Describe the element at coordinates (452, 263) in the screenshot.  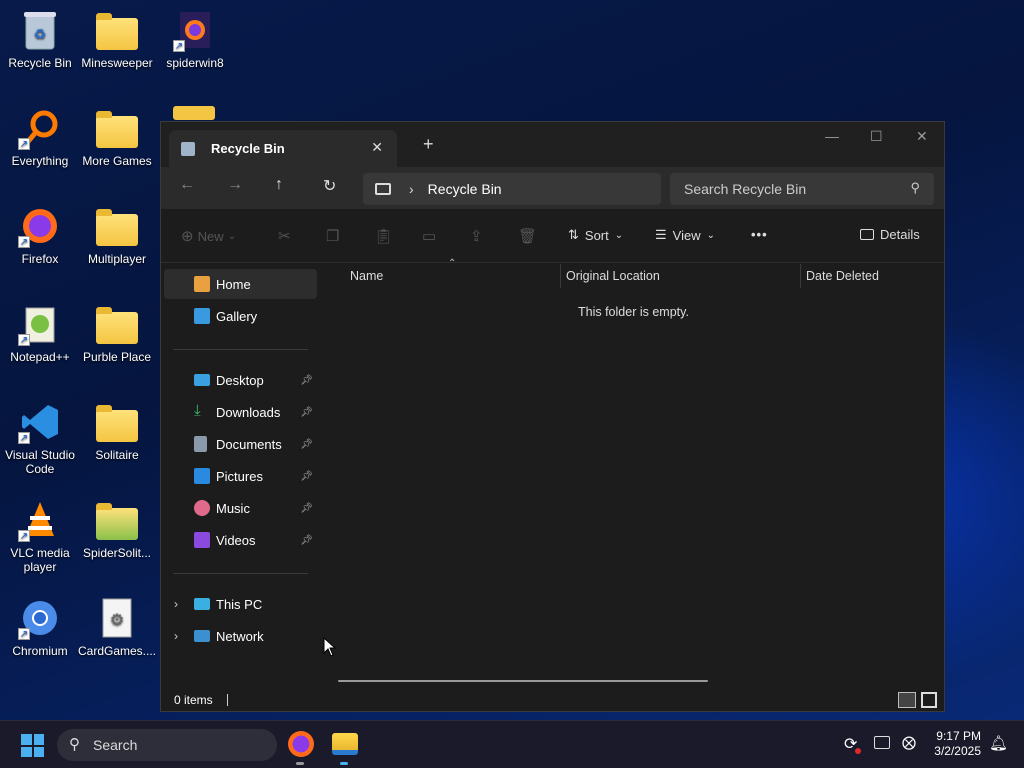
I see `sort-indicator-icon: ⌃` at that location.